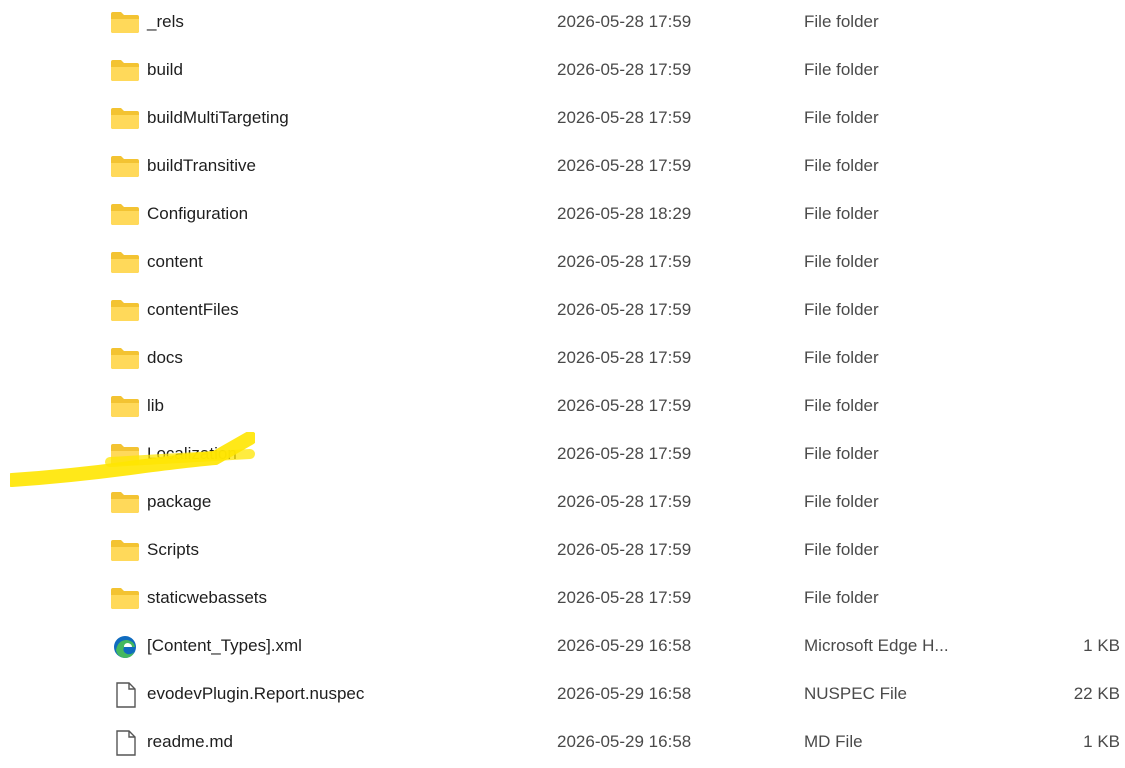 This screenshot has height=768, width=1125. I want to click on file-name: _rels, so click(165, 21).